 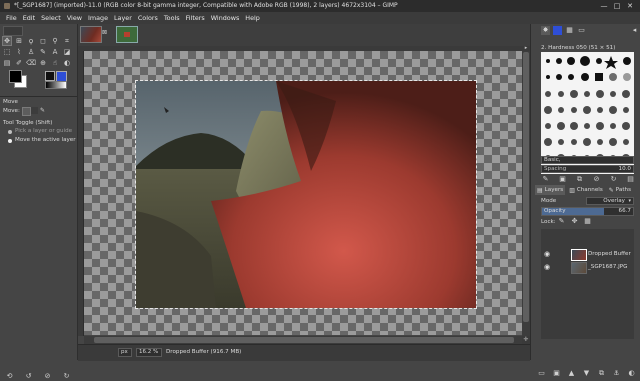 I want to click on move-tool-icon: ✥, so click(x=7, y=41).